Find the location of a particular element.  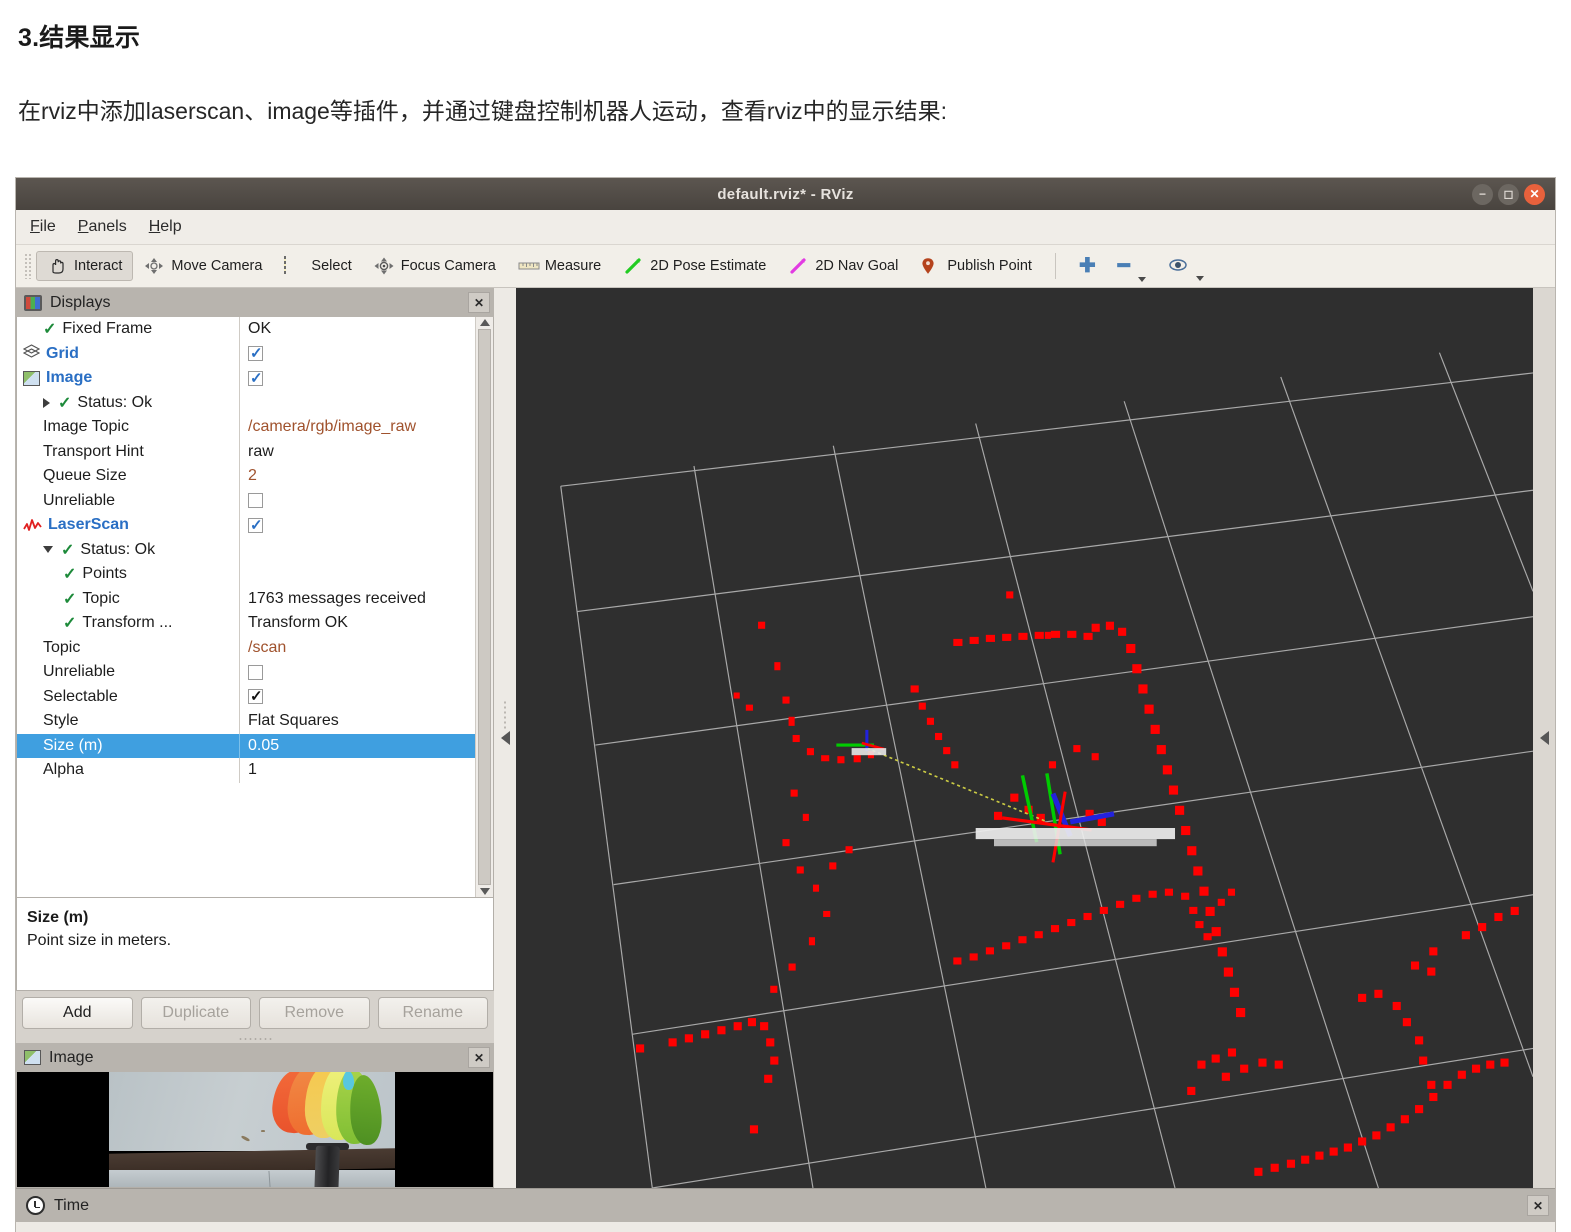

display-row-value-cell: OK is located at coordinates (357, 329).